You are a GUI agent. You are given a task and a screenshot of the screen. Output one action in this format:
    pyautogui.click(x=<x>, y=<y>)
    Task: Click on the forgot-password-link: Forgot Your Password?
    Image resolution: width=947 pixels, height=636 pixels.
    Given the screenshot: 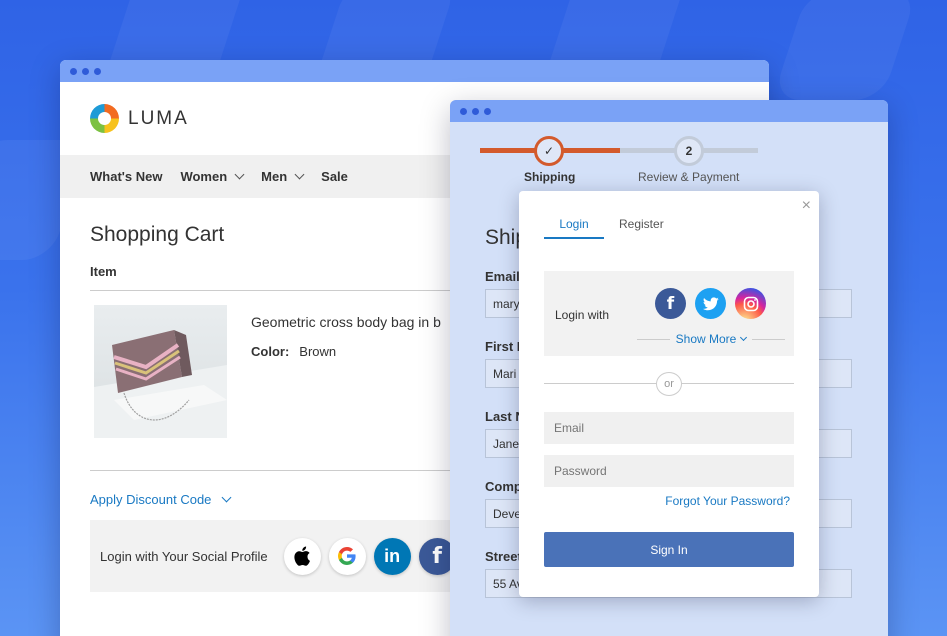 What is the action you would take?
    pyautogui.click(x=727, y=501)
    